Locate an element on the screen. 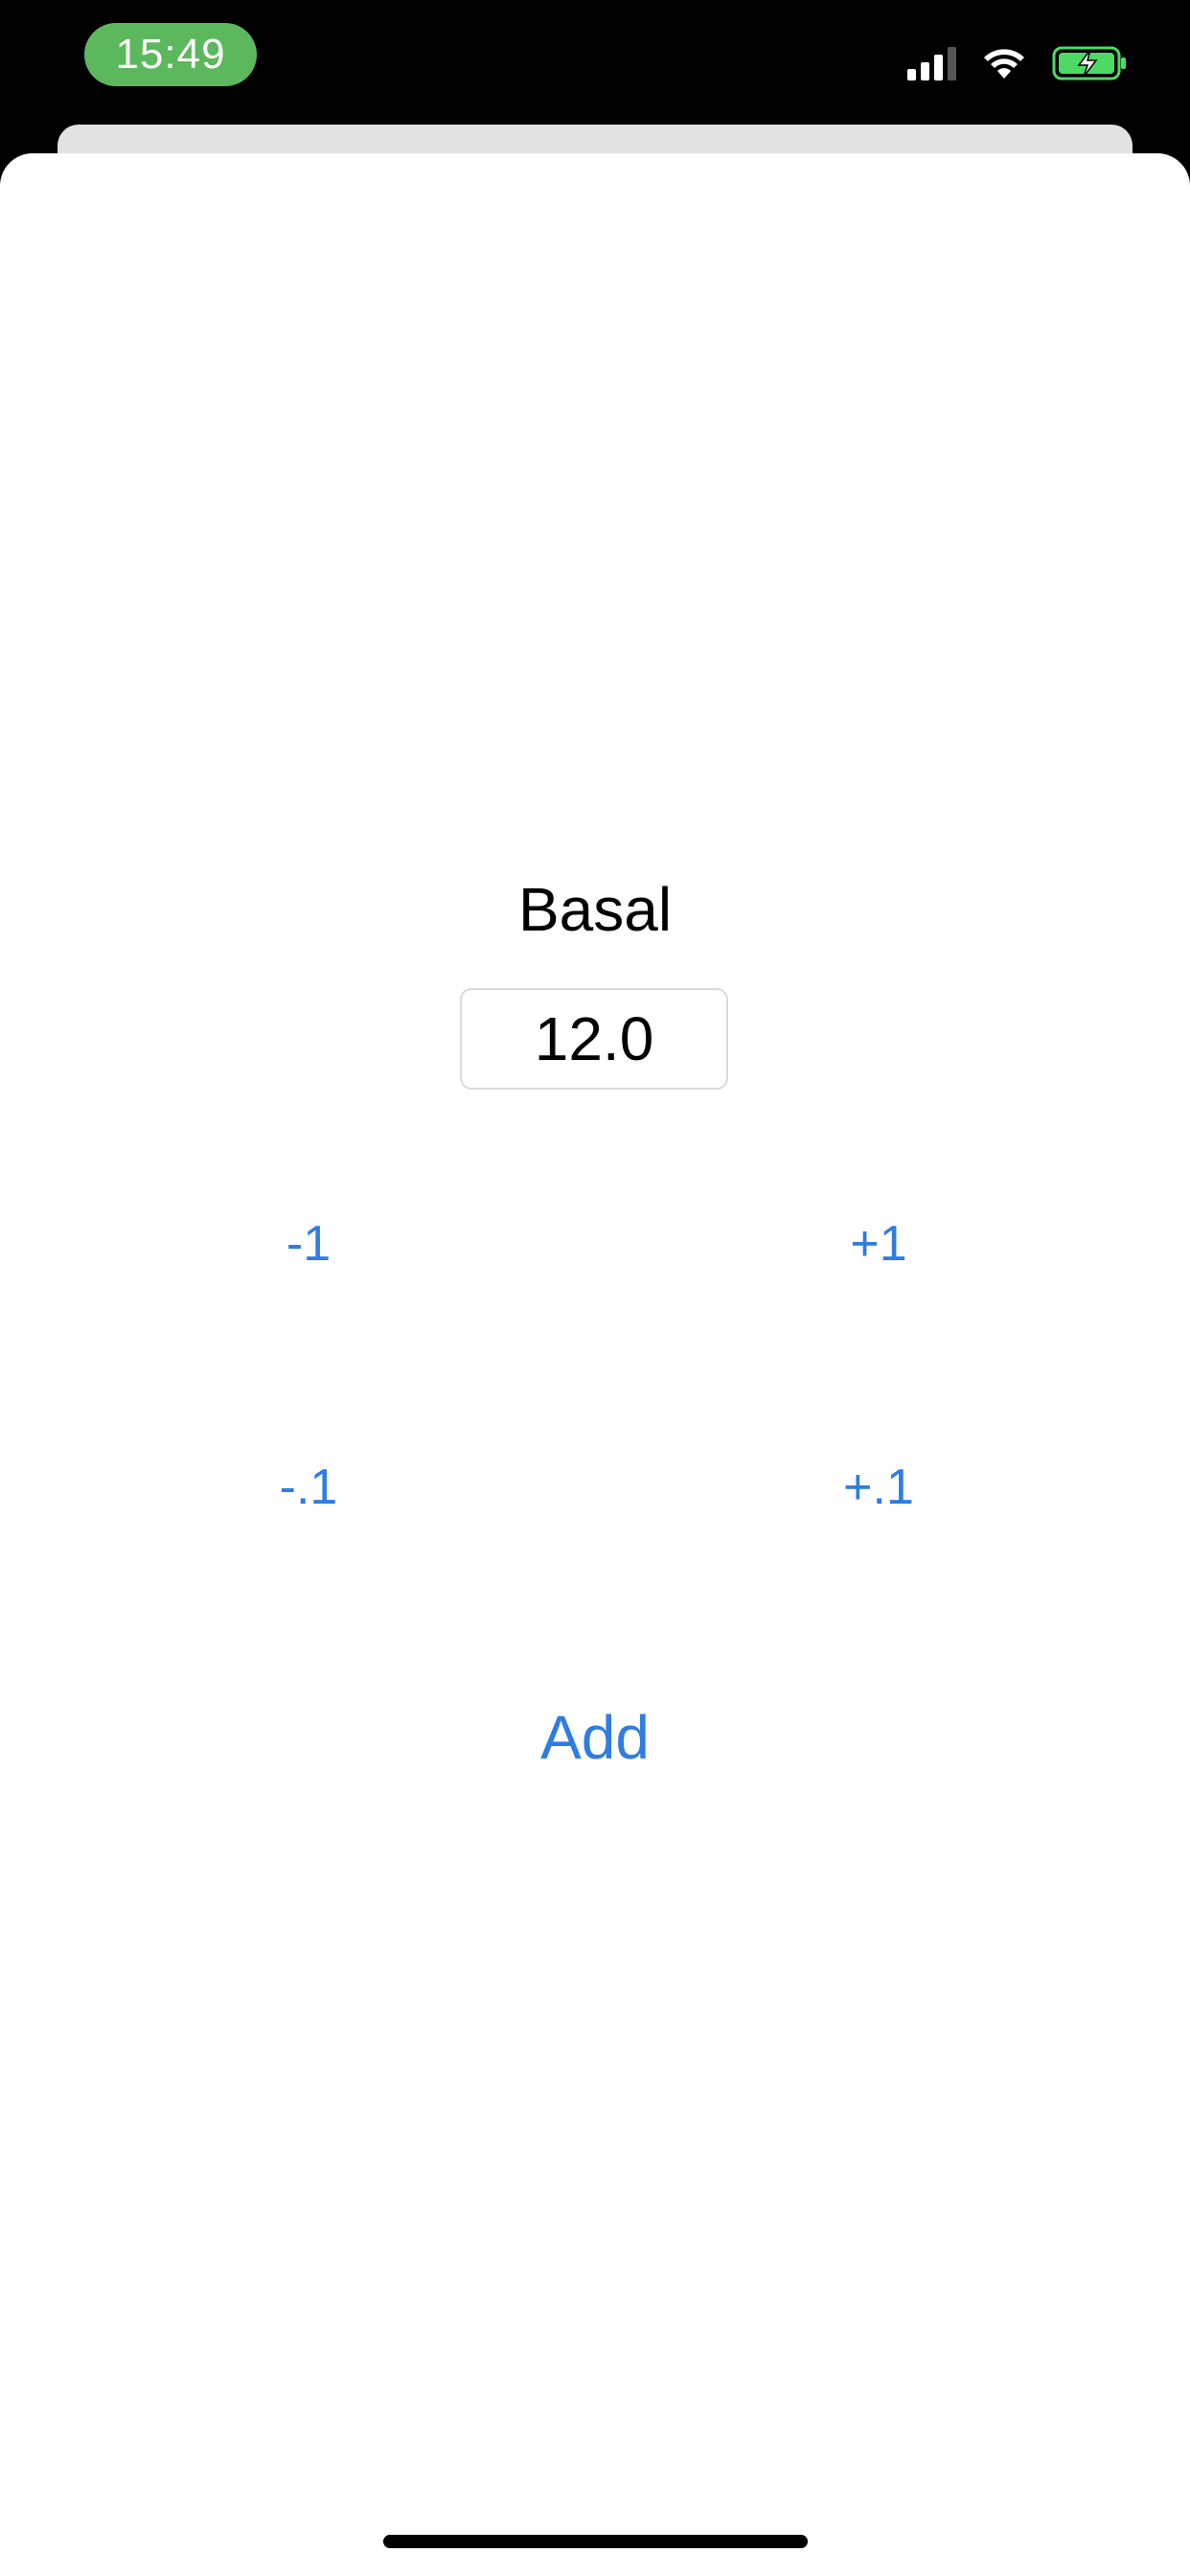 This screenshot has height=2576, width=1190. increment-tenth-button: +.1 is located at coordinates (879, 1487).